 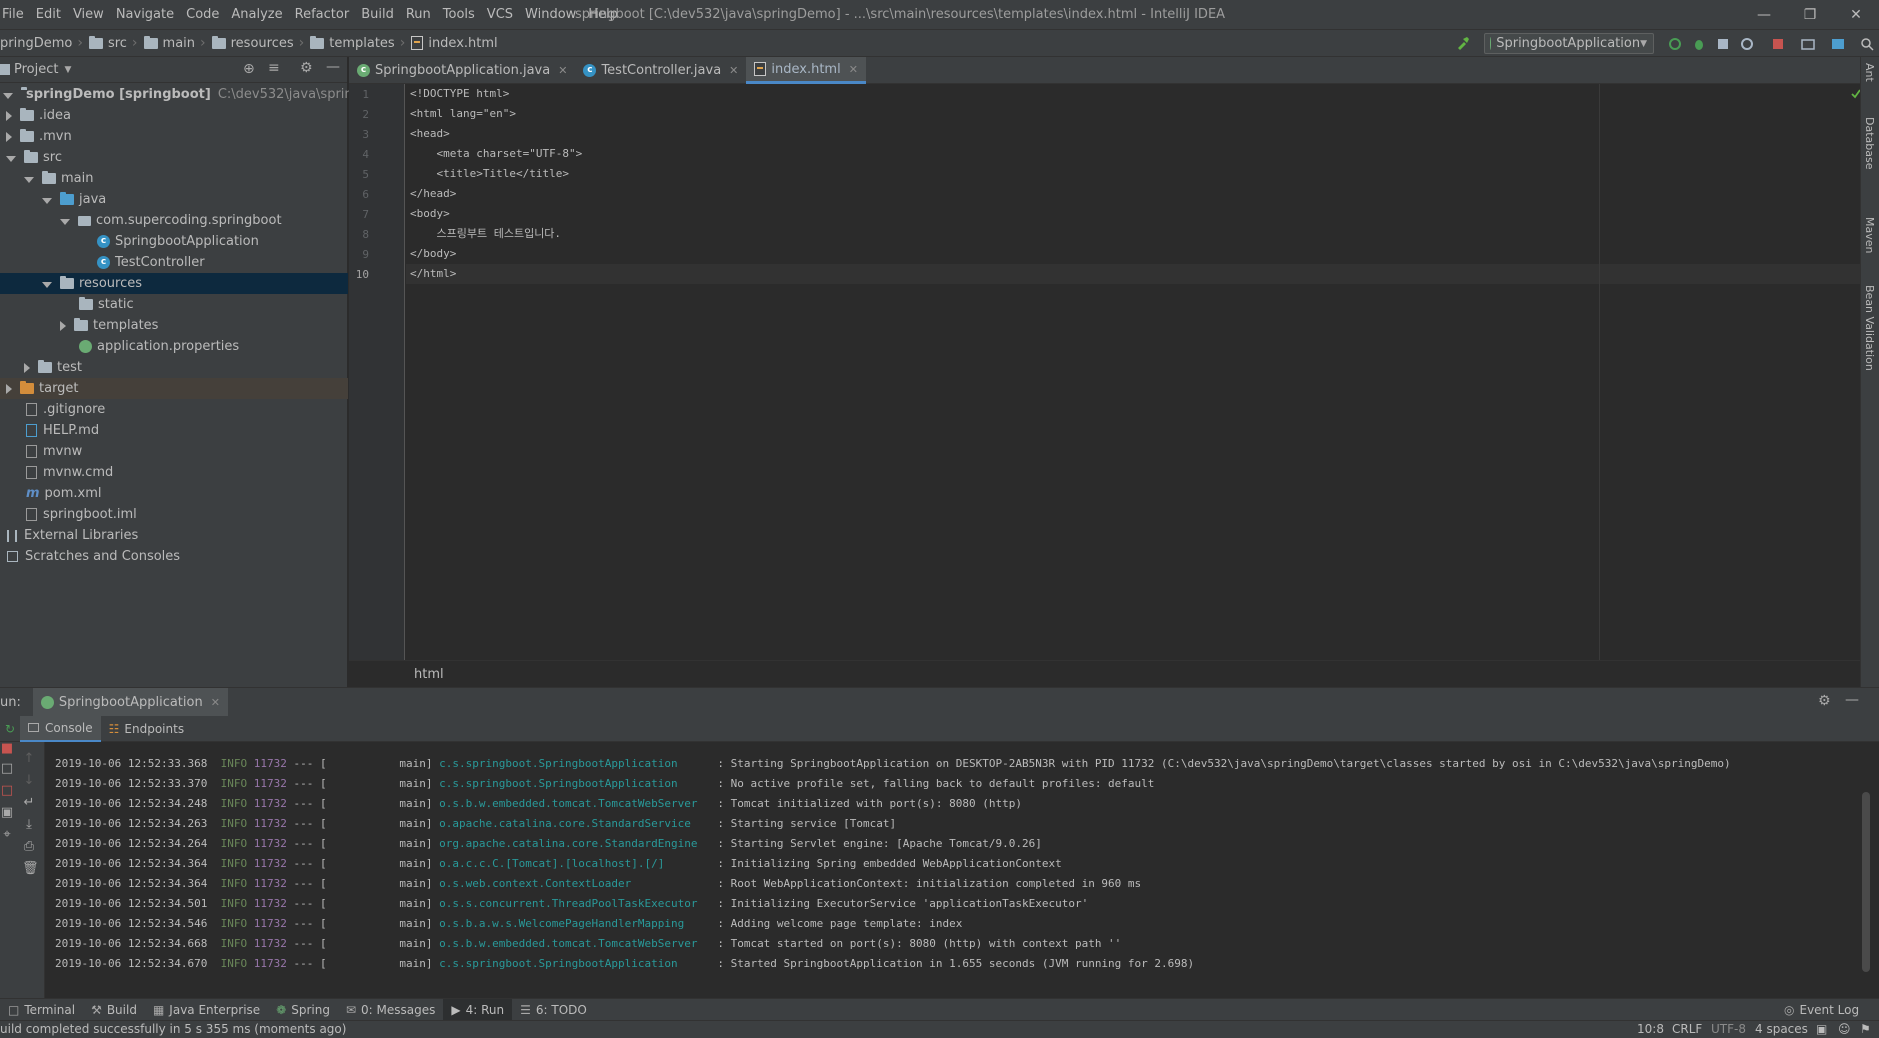 What do you see at coordinates (303, 1010) in the screenshot?
I see `tool-spring: ❁ Spring` at bounding box center [303, 1010].